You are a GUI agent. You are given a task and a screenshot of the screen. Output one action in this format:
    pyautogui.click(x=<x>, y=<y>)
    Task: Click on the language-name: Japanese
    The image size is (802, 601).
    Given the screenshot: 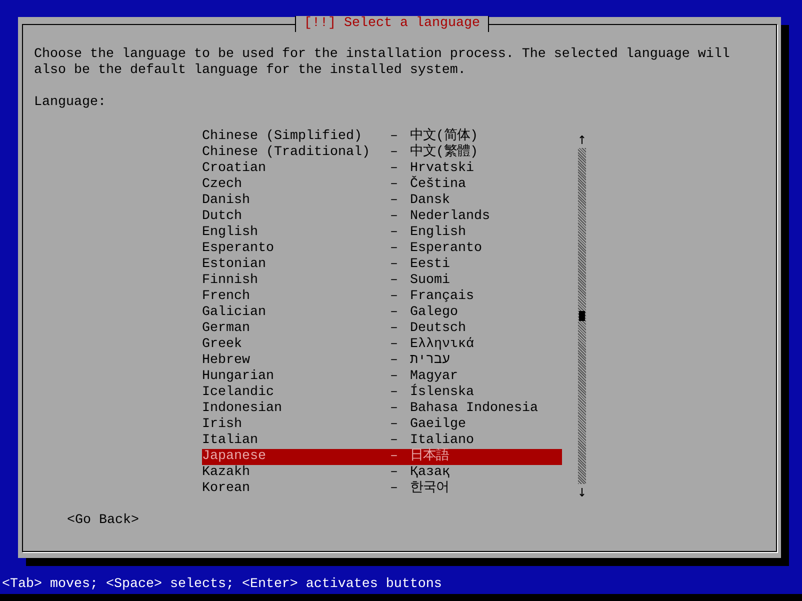 What is the action you would take?
    pyautogui.click(x=234, y=457)
    